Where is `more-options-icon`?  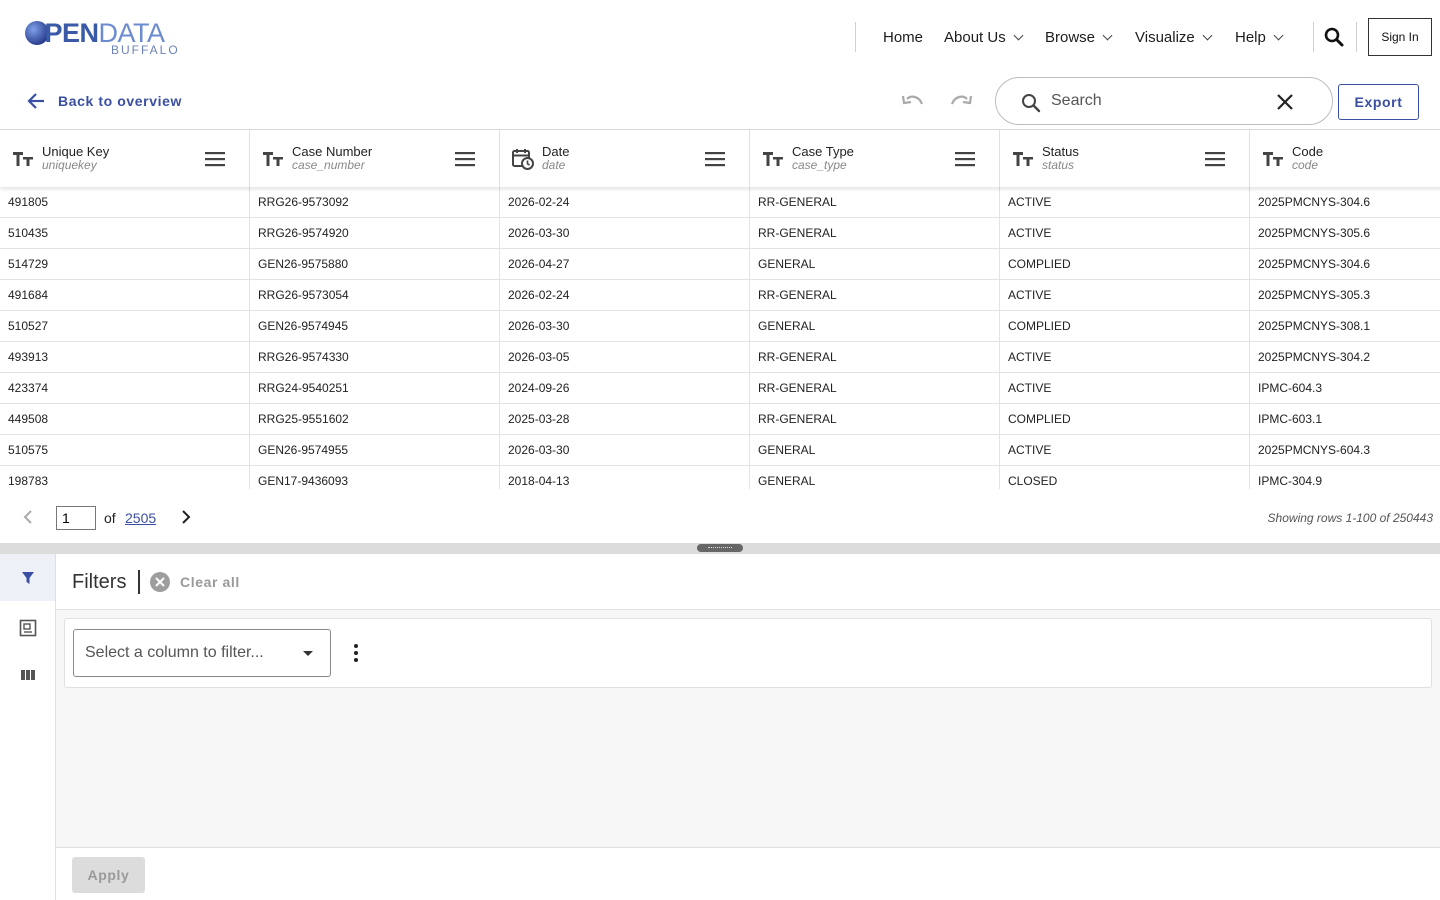
more-options-icon is located at coordinates (356, 653).